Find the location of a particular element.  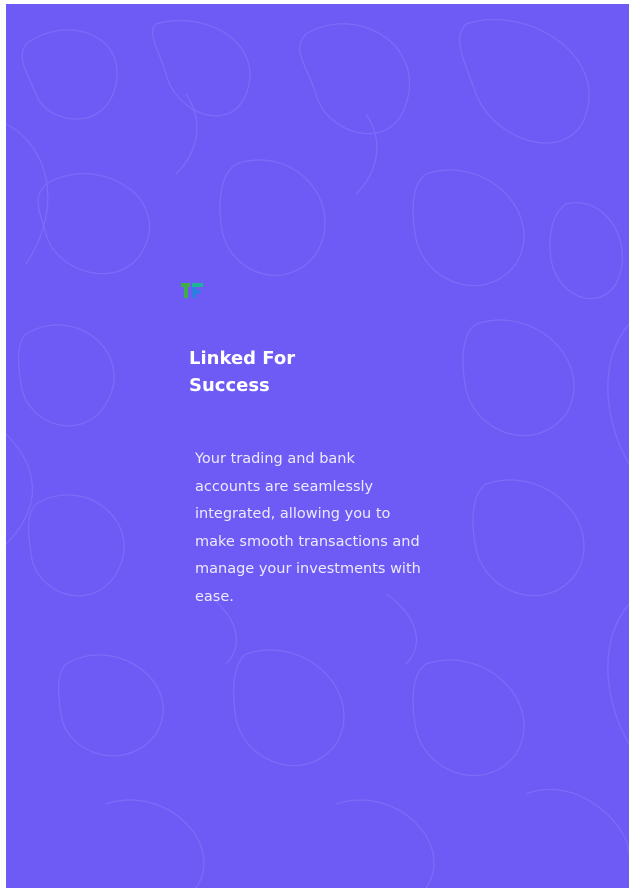

description-line: ease. is located at coordinates (214, 596).